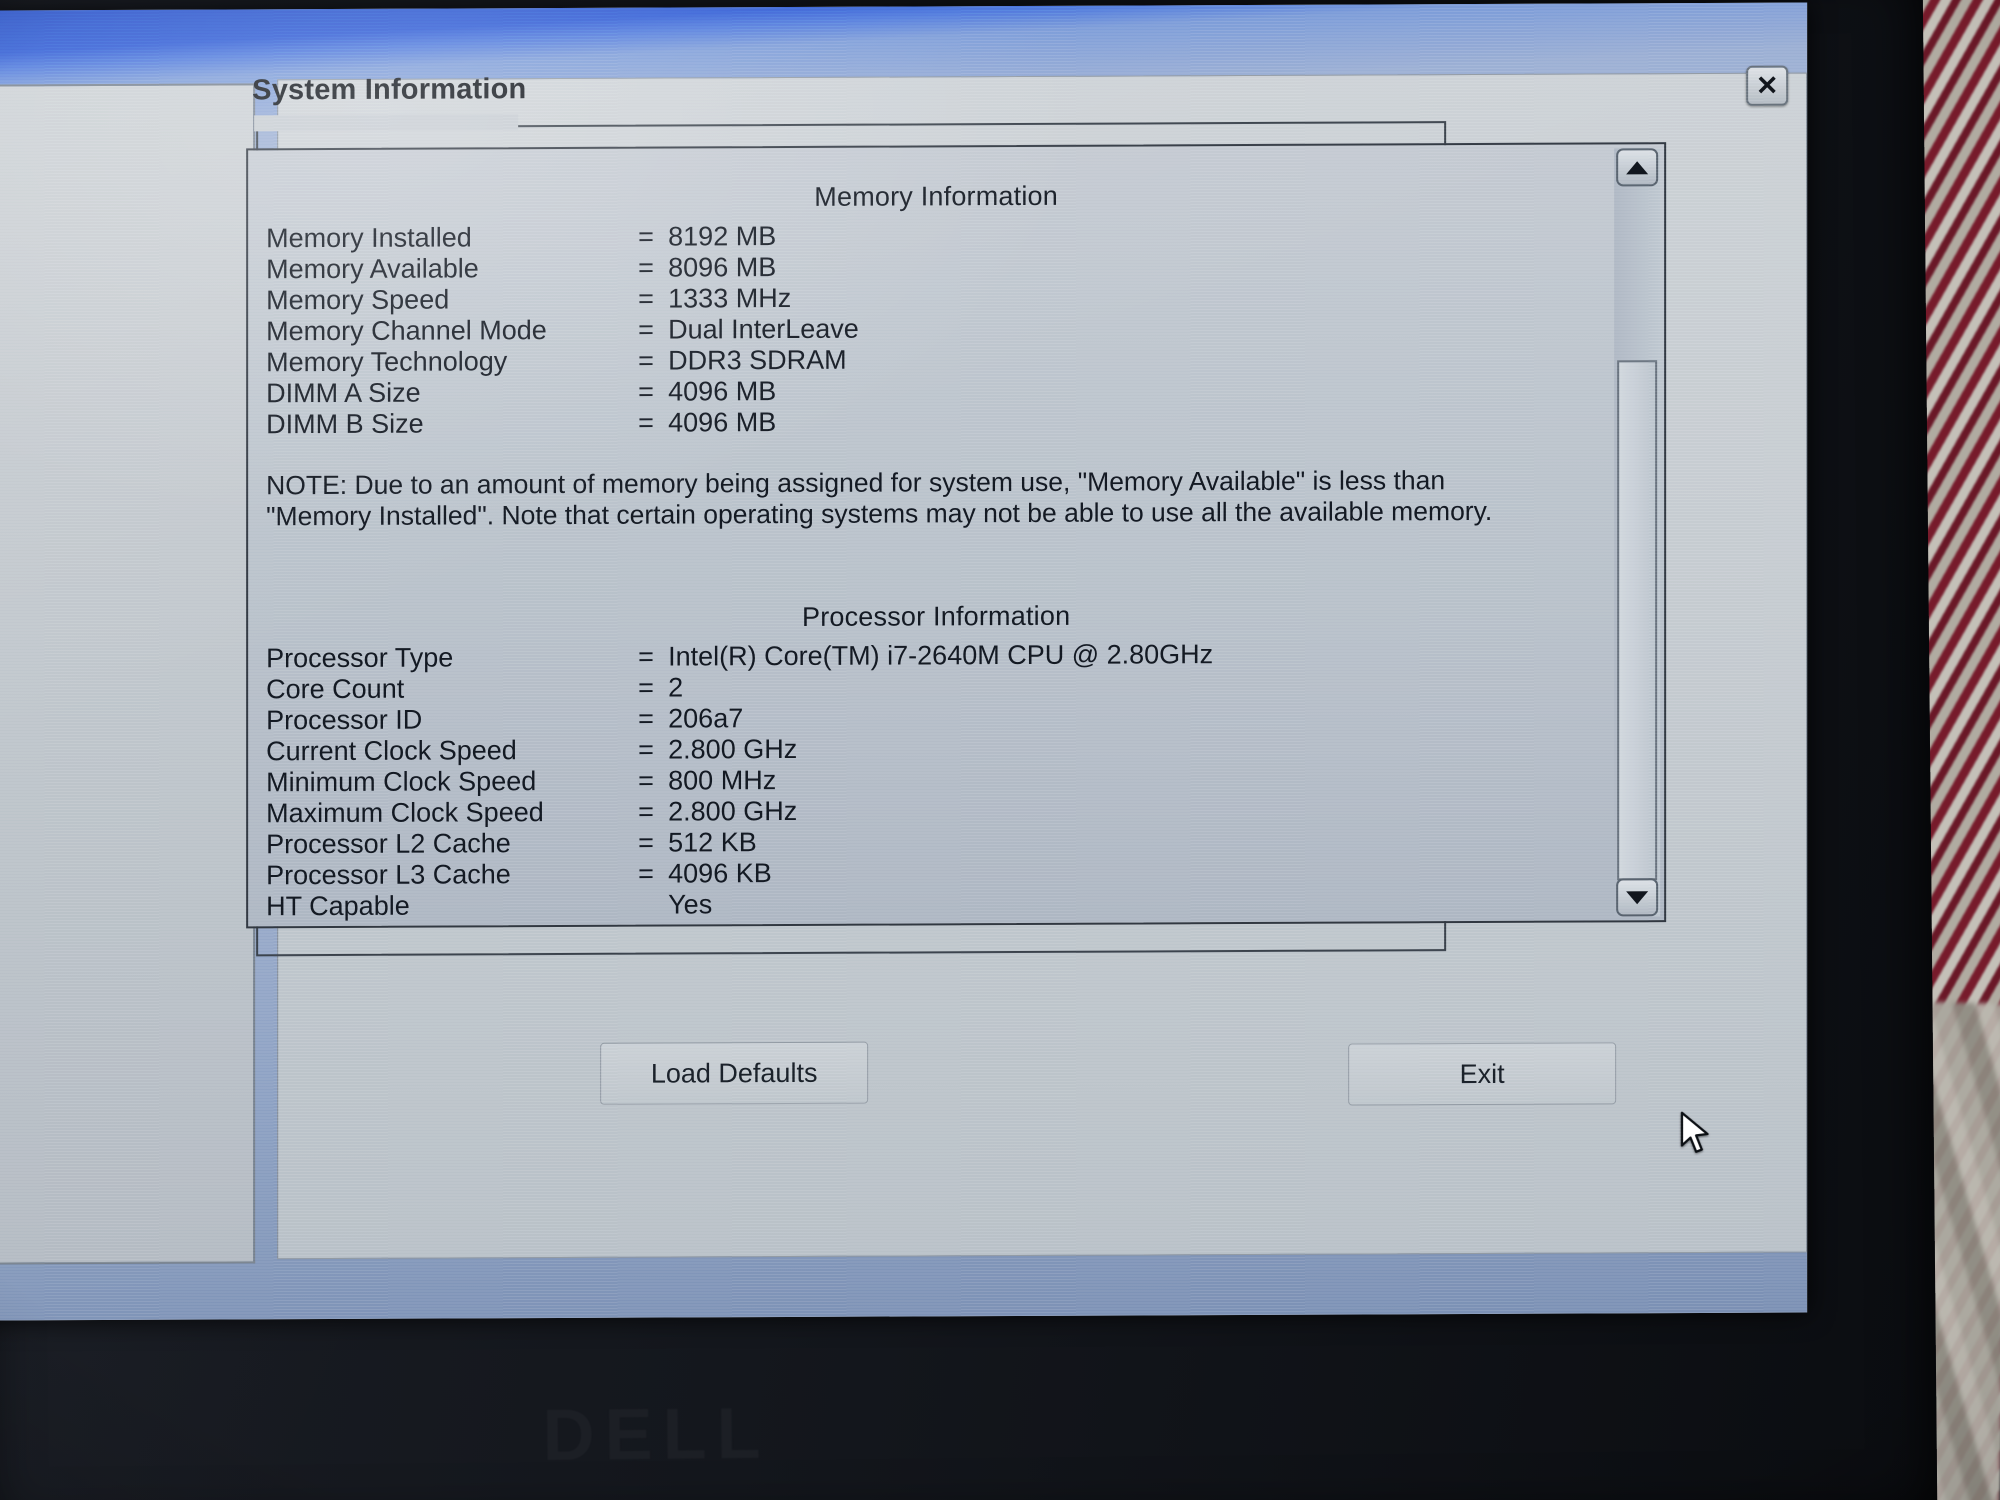  I want to click on section-title-memory: Memory Information, so click(936, 196).